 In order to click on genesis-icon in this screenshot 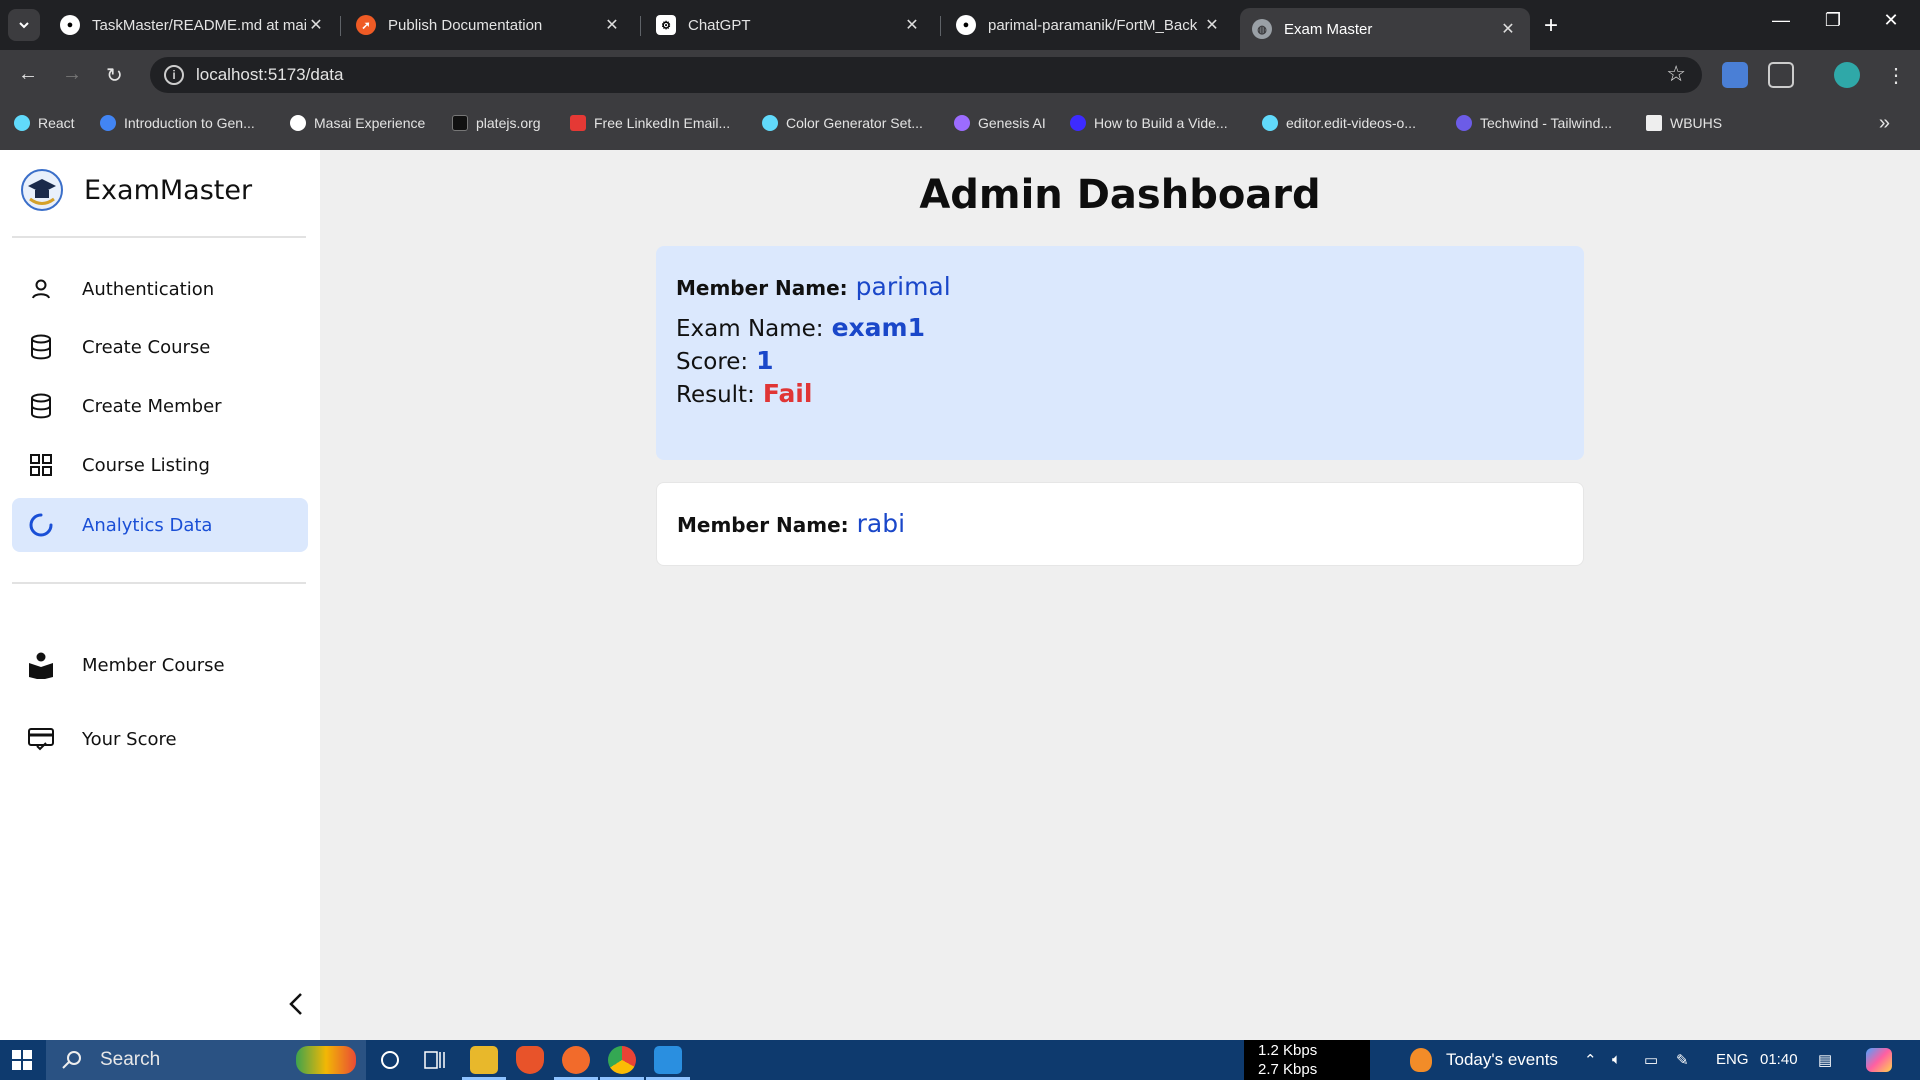, I will do `click(962, 123)`.